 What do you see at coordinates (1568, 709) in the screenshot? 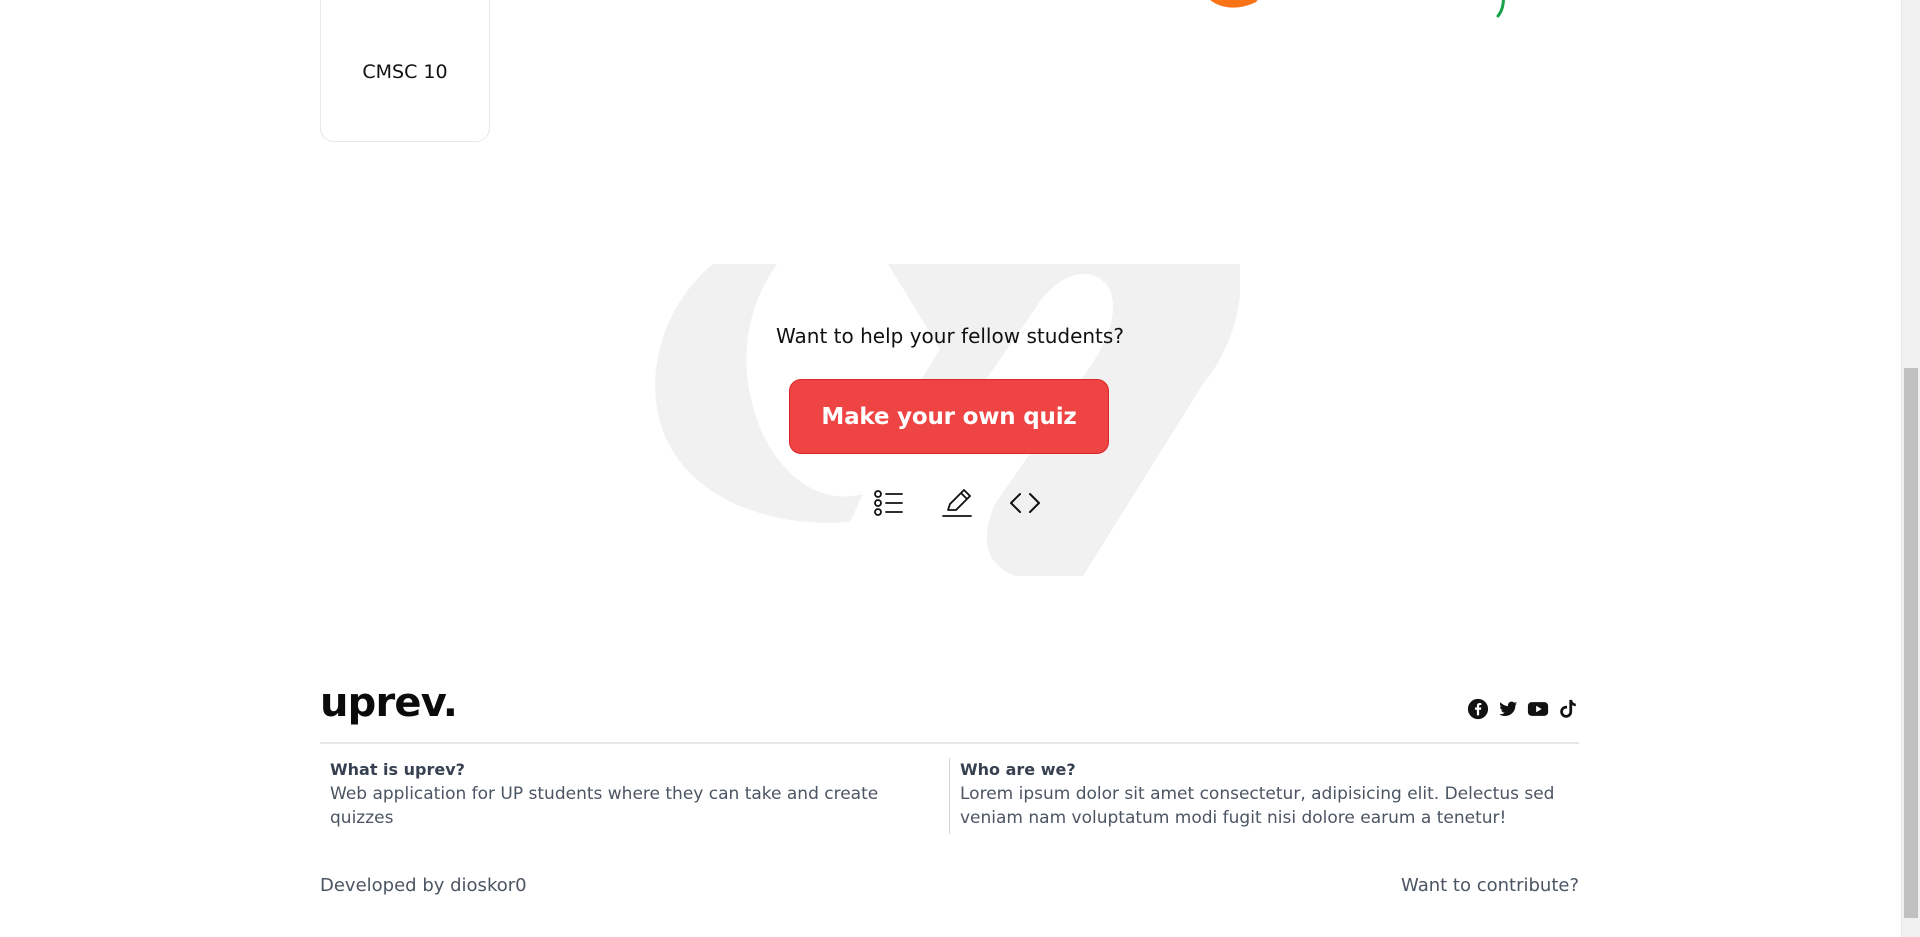
I see `tiktok-icon` at bounding box center [1568, 709].